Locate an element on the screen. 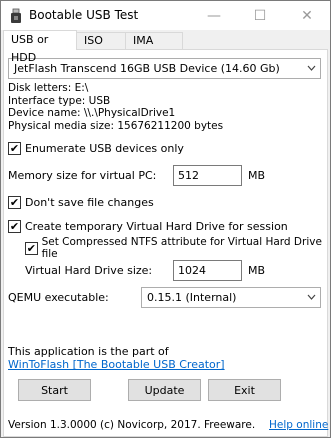 The width and height of the screenshot is (331, 438). physical-media-size: Physical media size: 15676211200 bytes is located at coordinates (116, 125).